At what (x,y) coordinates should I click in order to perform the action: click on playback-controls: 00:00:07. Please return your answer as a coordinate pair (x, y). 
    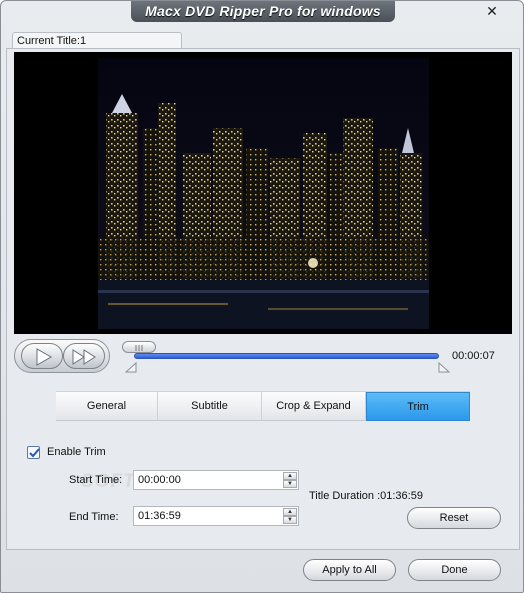
    Looking at the image, I should click on (263, 358).